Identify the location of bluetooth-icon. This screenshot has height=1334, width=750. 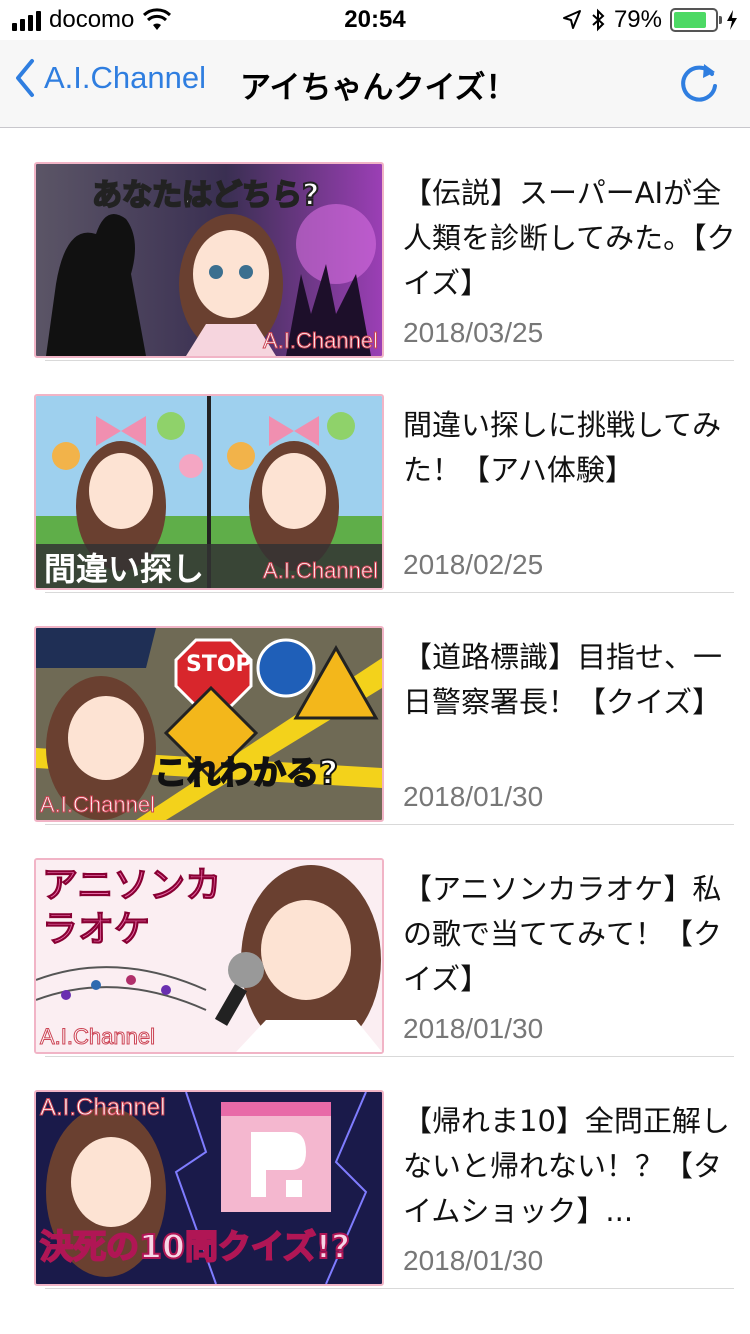
(598, 20).